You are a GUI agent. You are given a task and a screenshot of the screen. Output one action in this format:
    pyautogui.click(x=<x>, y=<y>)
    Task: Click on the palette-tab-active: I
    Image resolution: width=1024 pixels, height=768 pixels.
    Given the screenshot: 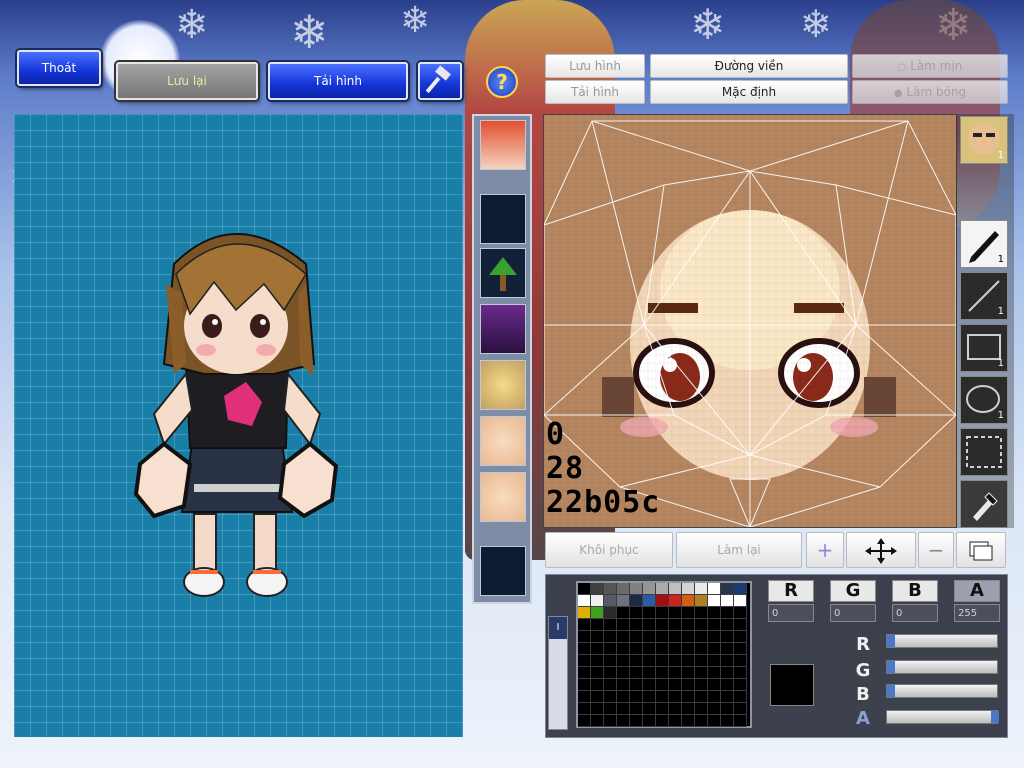 What is the action you would take?
    pyautogui.click(x=558, y=628)
    